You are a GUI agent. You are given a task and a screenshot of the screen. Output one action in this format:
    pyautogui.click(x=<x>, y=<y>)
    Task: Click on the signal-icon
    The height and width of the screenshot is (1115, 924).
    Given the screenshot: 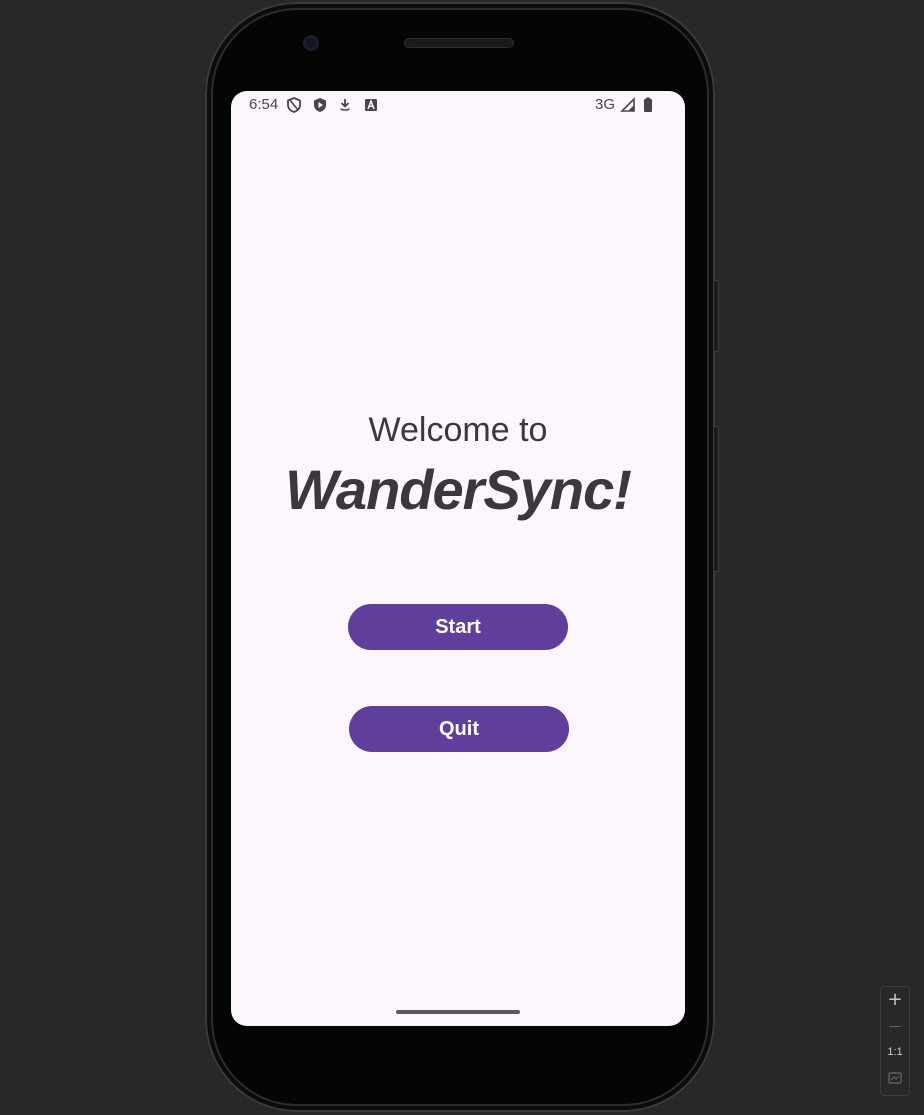 What is the action you would take?
    pyautogui.click(x=628, y=107)
    